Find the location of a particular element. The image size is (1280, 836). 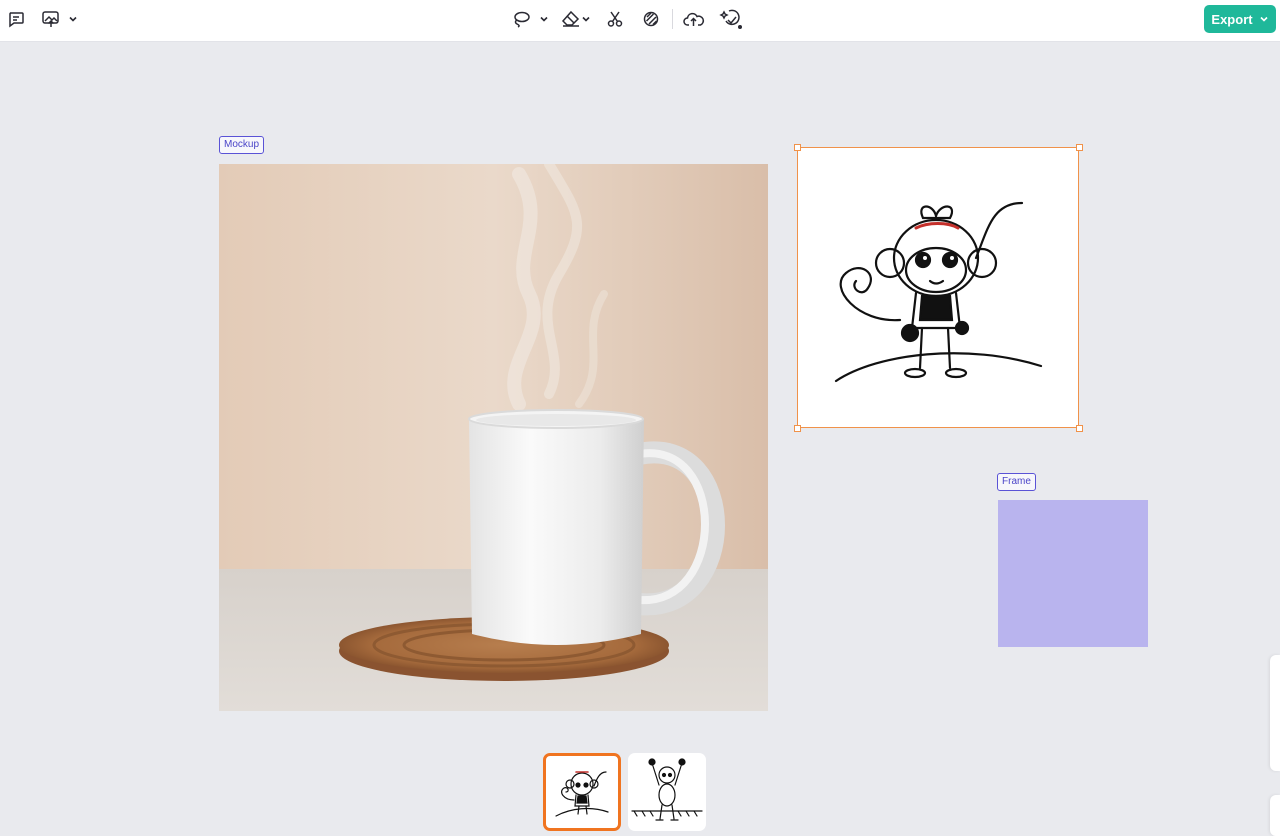

magic-enhance-button is located at coordinates (731, 19).